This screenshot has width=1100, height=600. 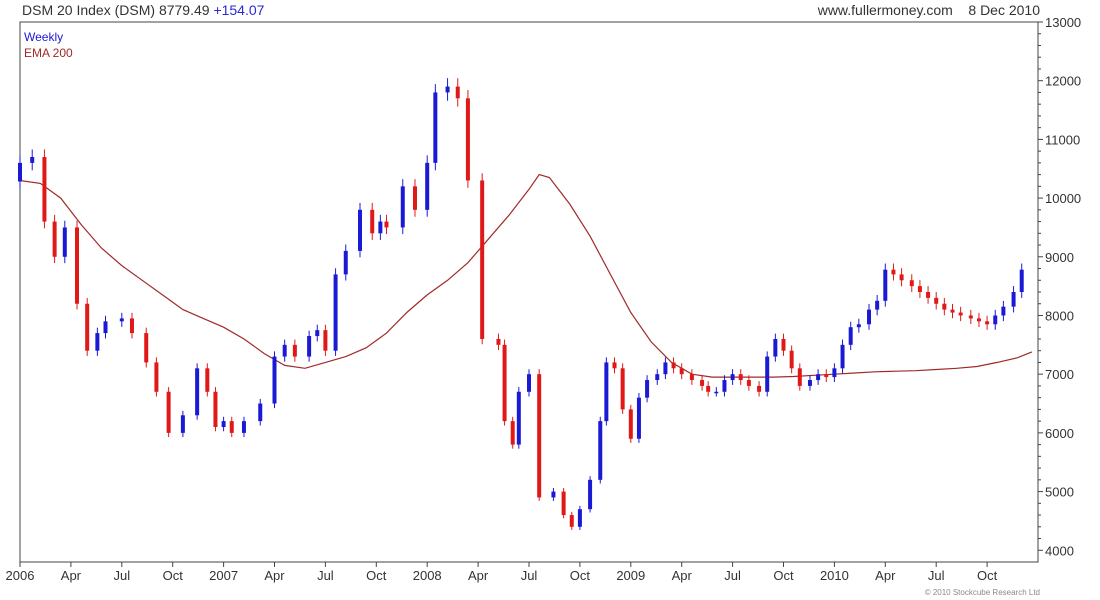 I want to click on symbol-name: DSM 20 Index (DSM), so click(x=89, y=10).